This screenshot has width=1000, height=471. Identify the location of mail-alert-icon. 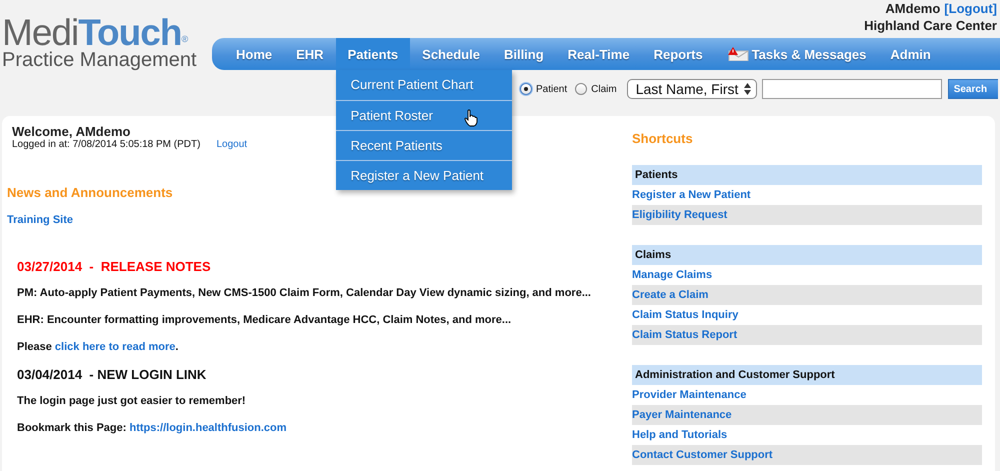
(737, 54).